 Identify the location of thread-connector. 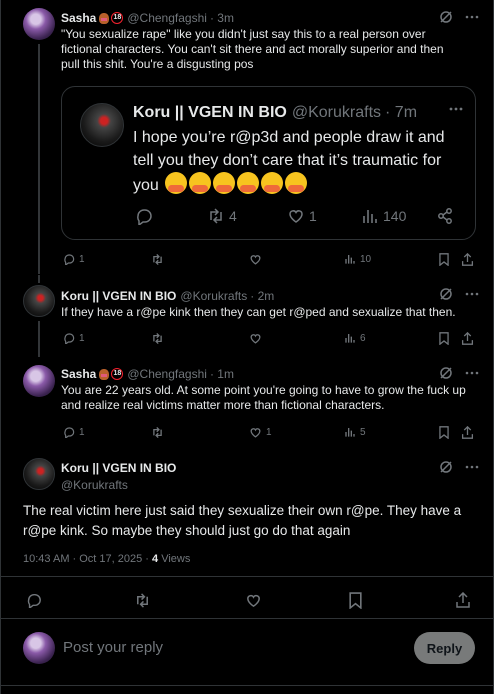
(39, 159).